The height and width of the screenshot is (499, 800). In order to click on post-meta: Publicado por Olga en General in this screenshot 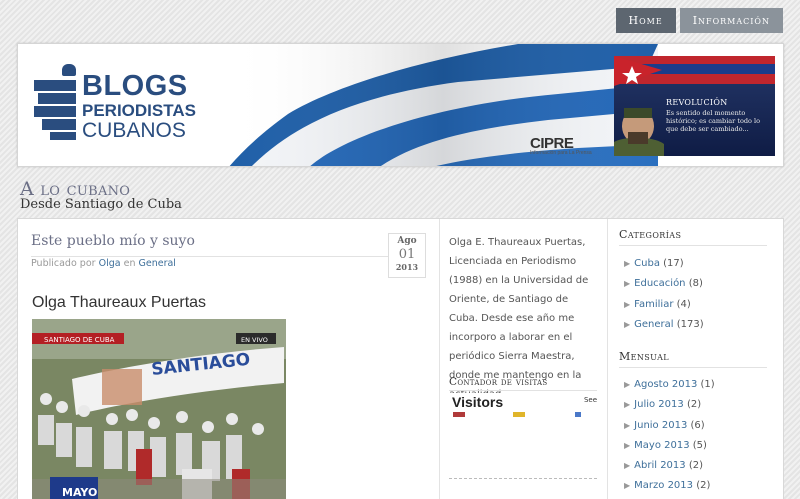, I will do `click(103, 263)`.